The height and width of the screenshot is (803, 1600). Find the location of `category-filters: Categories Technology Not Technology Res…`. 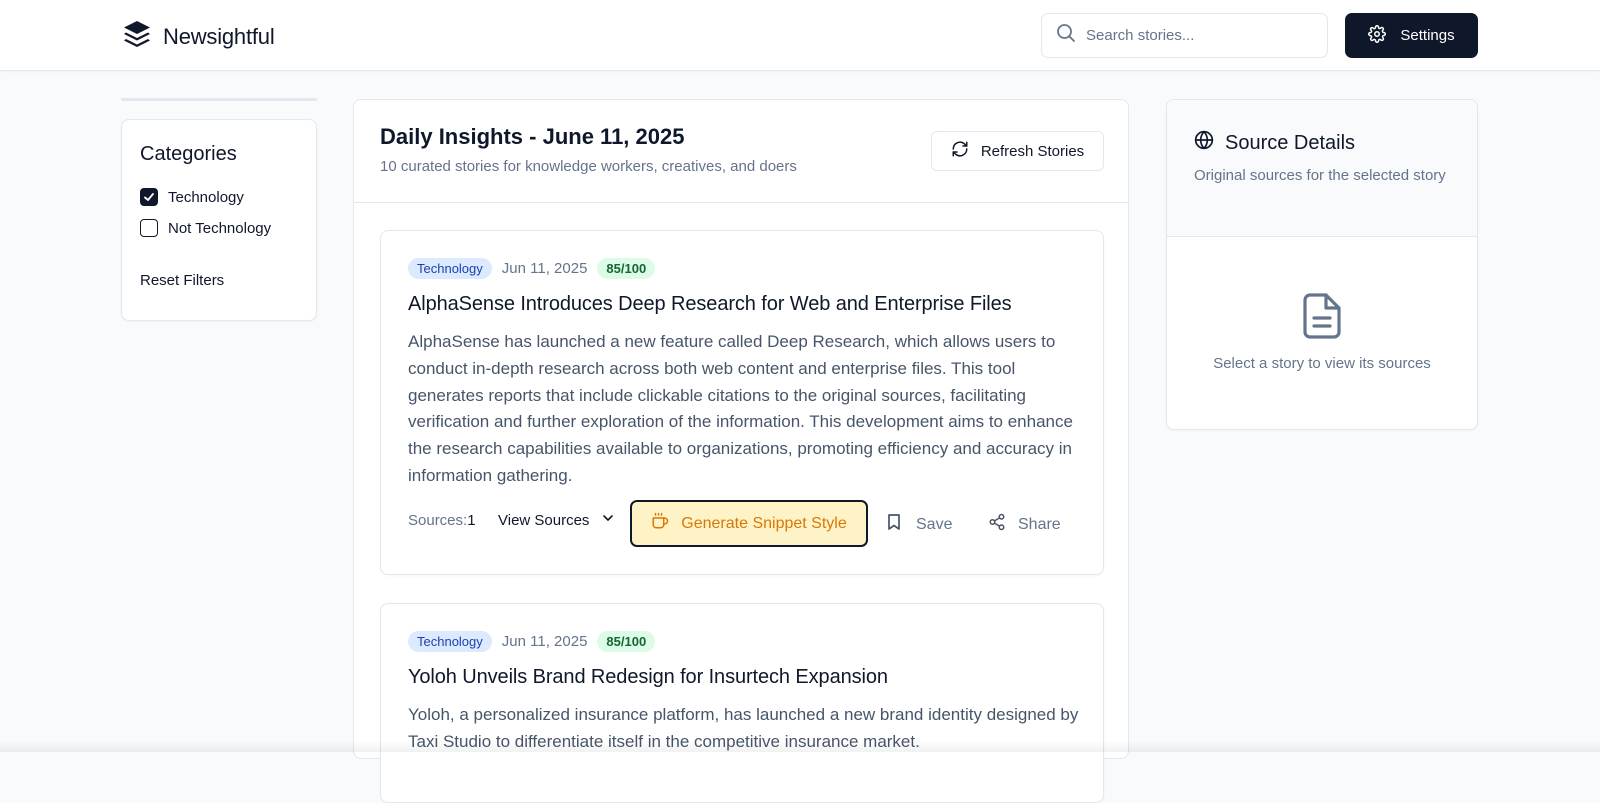

category-filters: Categories Technology Not Technology Res… is located at coordinates (219, 220).